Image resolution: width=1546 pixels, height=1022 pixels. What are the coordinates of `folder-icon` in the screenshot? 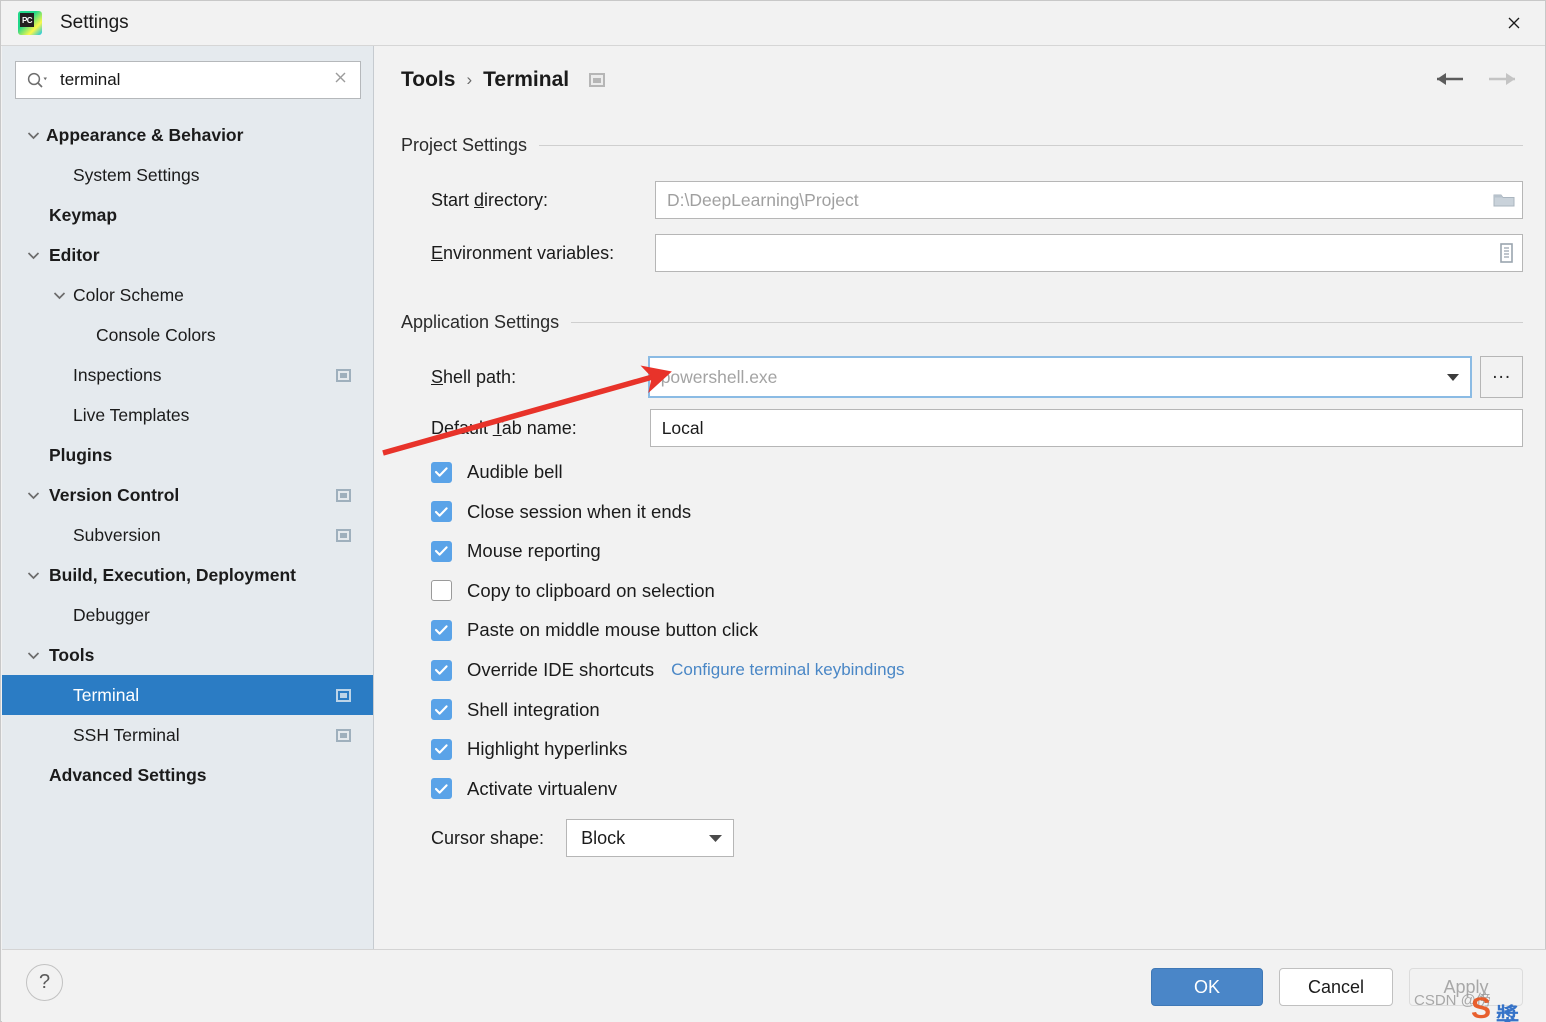 It's located at (1501, 200).